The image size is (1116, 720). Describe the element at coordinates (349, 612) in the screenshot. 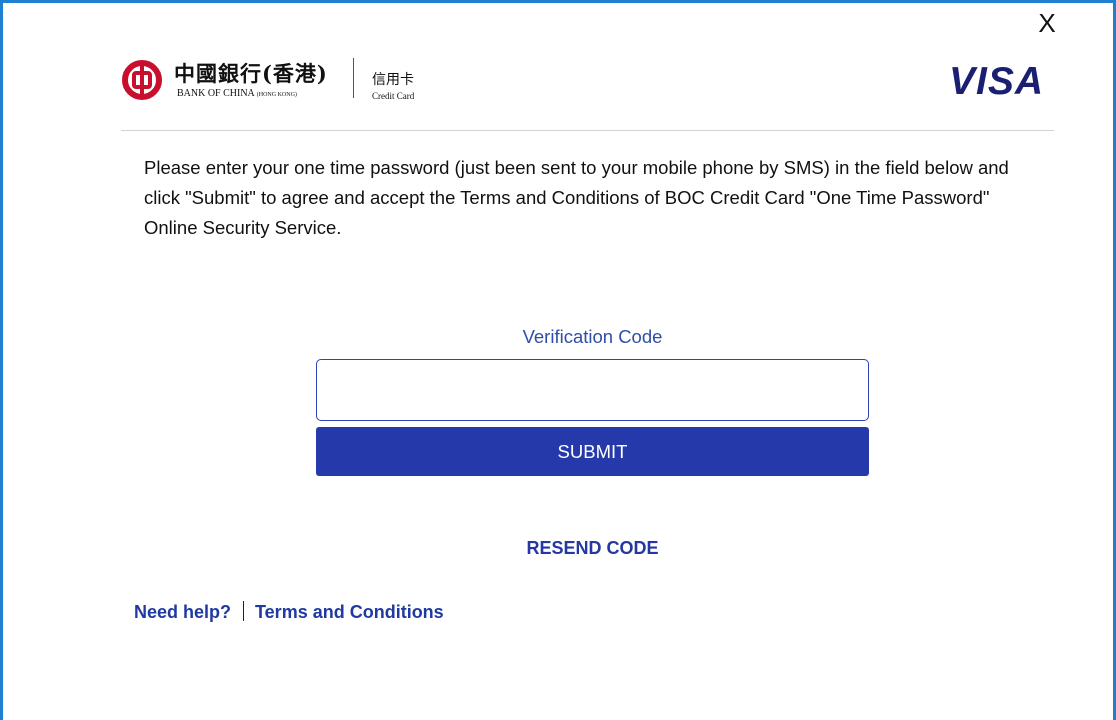

I see `terms-and-conditions-link: Terms and Conditions` at that location.